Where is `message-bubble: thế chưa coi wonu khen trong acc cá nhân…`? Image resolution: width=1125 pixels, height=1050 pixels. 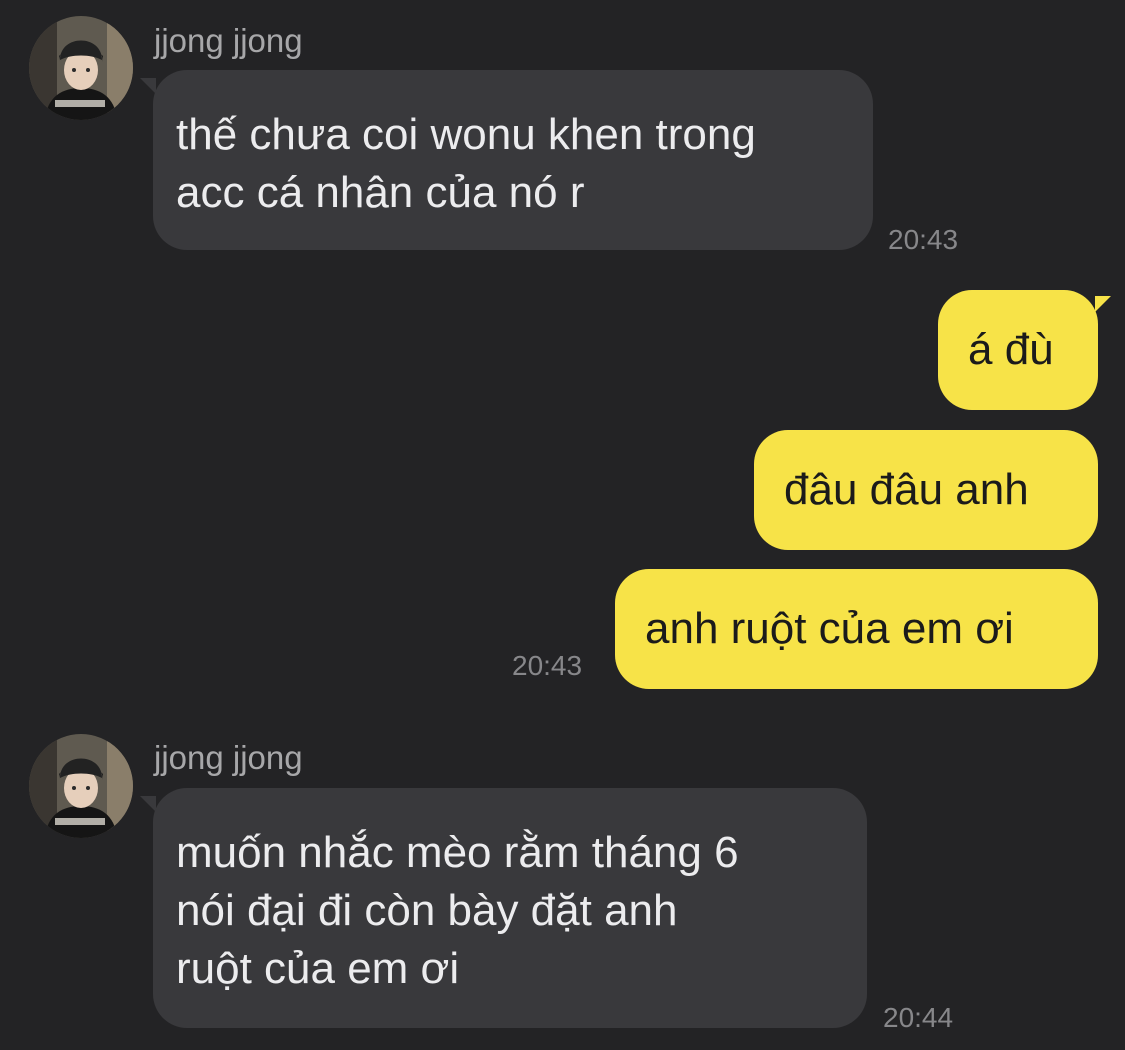 message-bubble: thế chưa coi wonu khen trong acc cá nhân… is located at coordinates (513, 160).